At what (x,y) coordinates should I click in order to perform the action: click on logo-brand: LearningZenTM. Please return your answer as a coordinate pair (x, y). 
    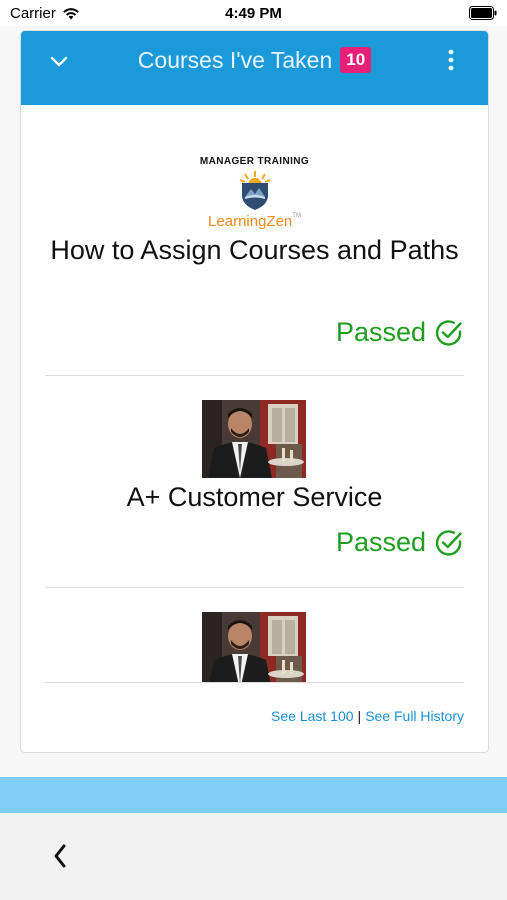
    Looking at the image, I should click on (254, 221).